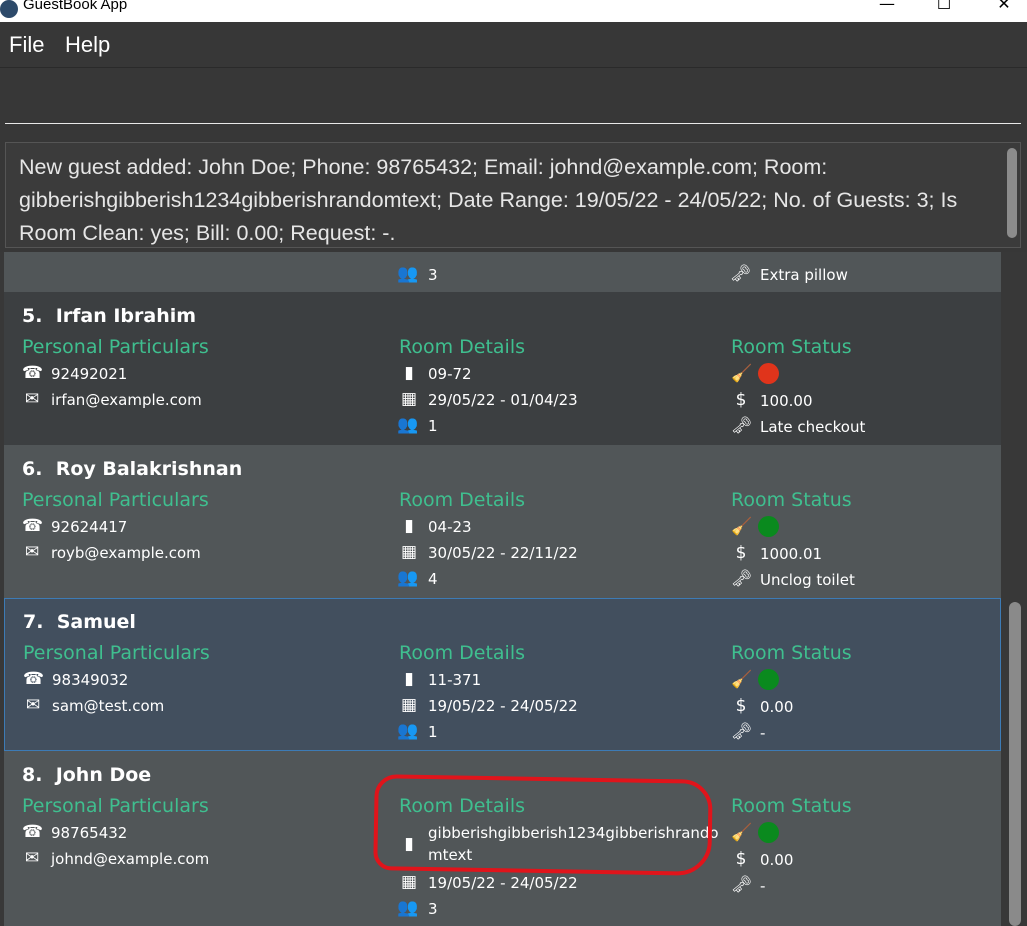 The width and height of the screenshot is (1027, 926). Describe the element at coordinates (1004, 8) in the screenshot. I see `close-button: ✕` at that location.